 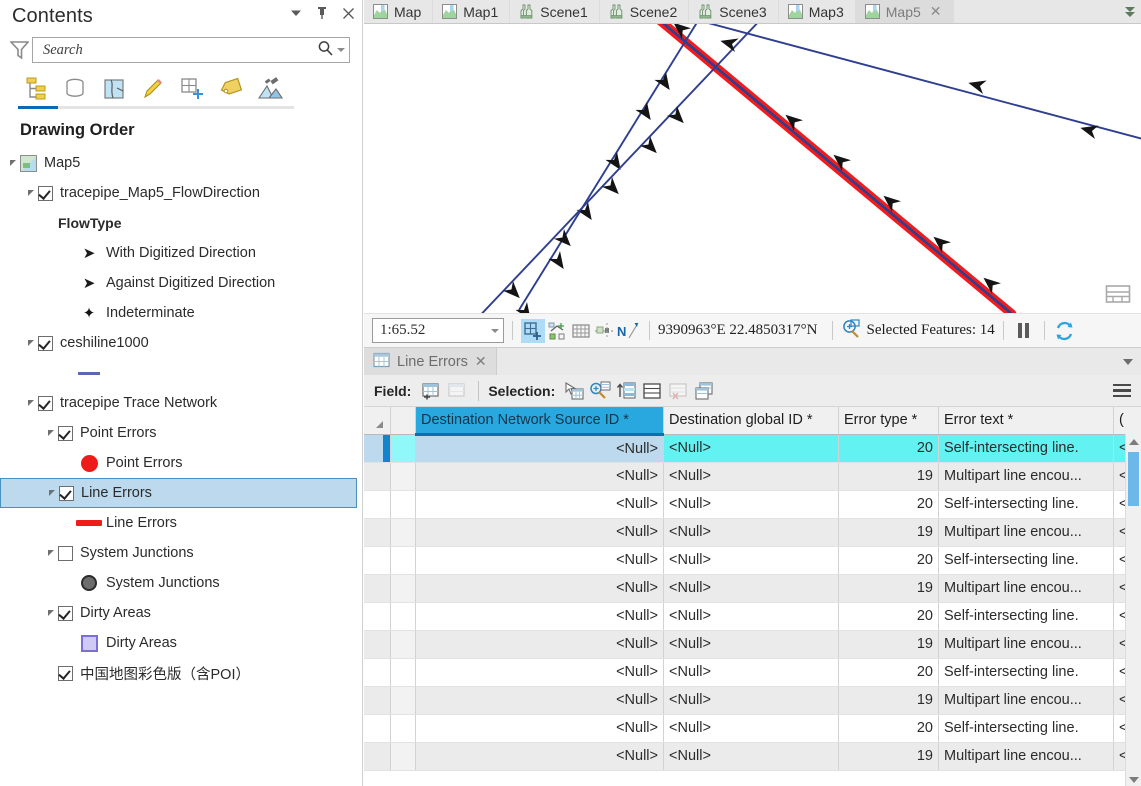 I want to click on view-tab-map5: Map5 ✕, so click(x=904, y=11).